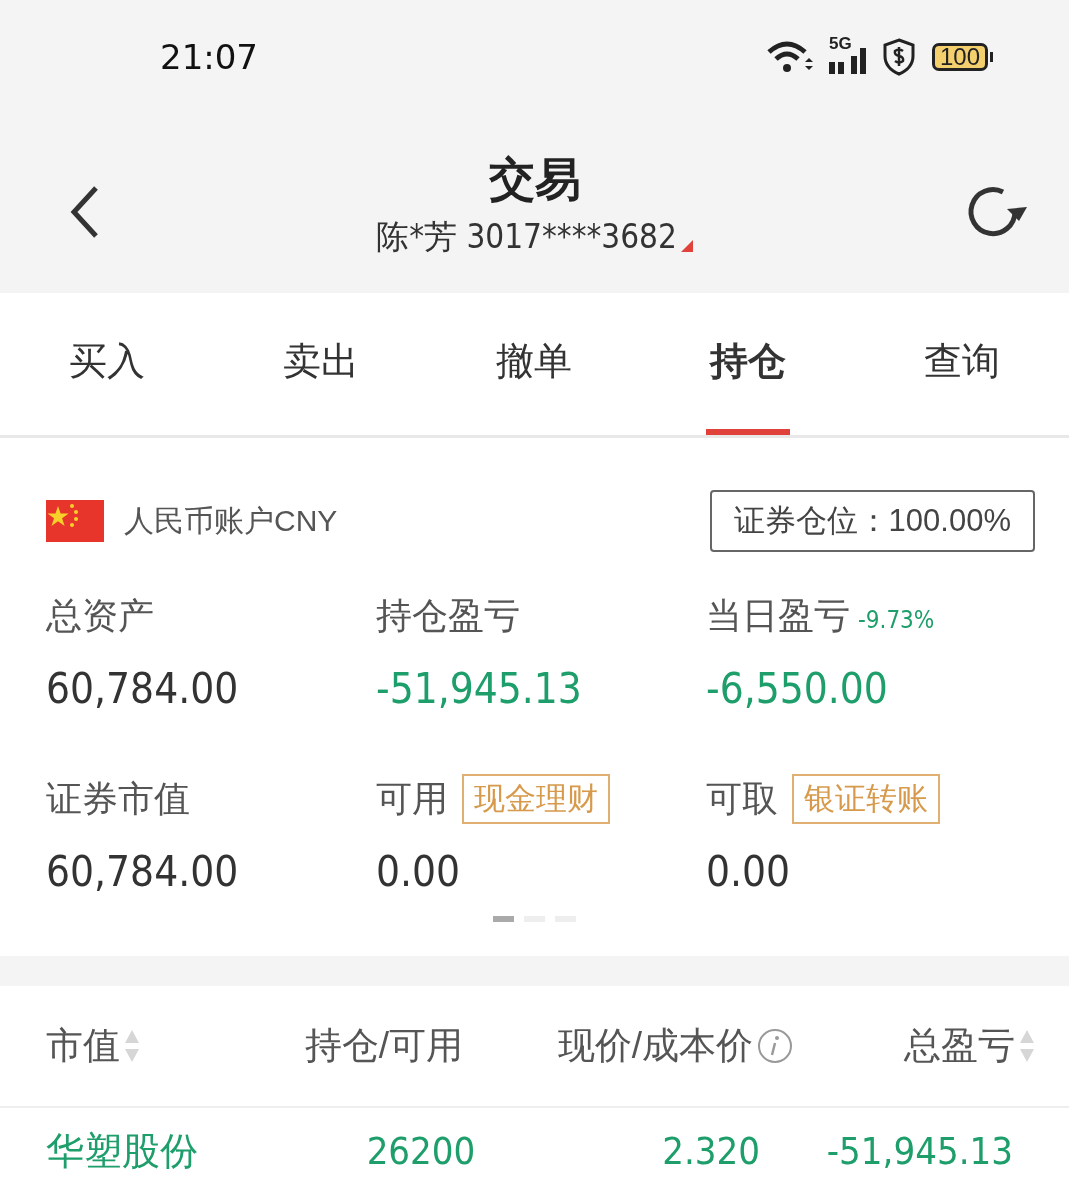 This screenshot has height=1187, width=1069. Describe the element at coordinates (959, 1046) in the screenshot. I see `column-header: 总盈亏` at that location.